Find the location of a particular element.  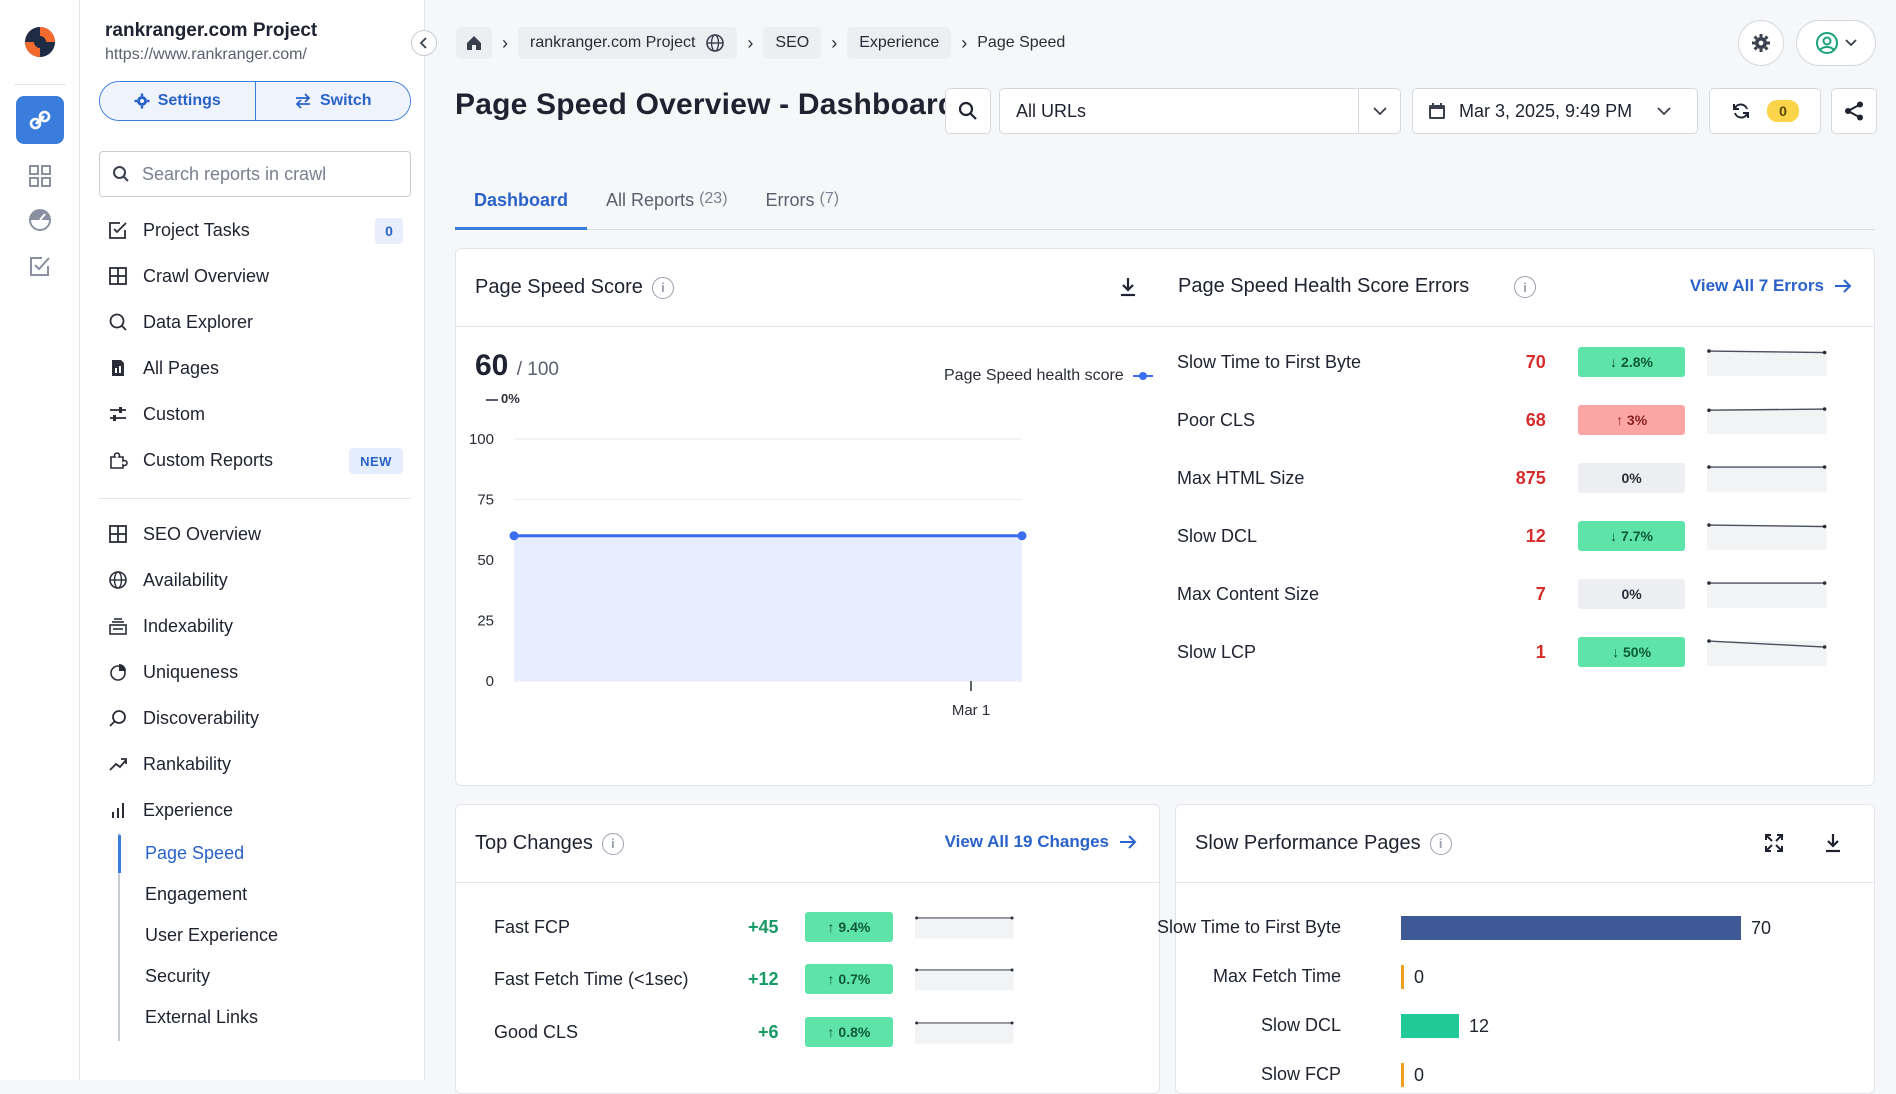

nav-all-pages: All Pages is located at coordinates (255, 368).